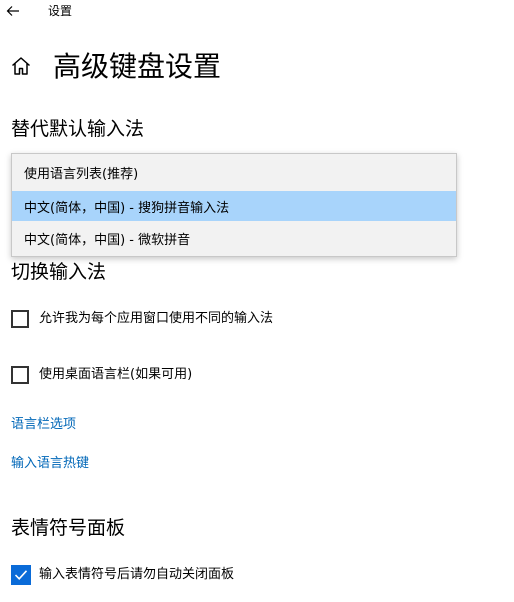 This screenshot has width=514, height=602. Describe the element at coordinates (78, 129) in the screenshot. I see `override-input-section-title: 替代默认输入法` at that location.